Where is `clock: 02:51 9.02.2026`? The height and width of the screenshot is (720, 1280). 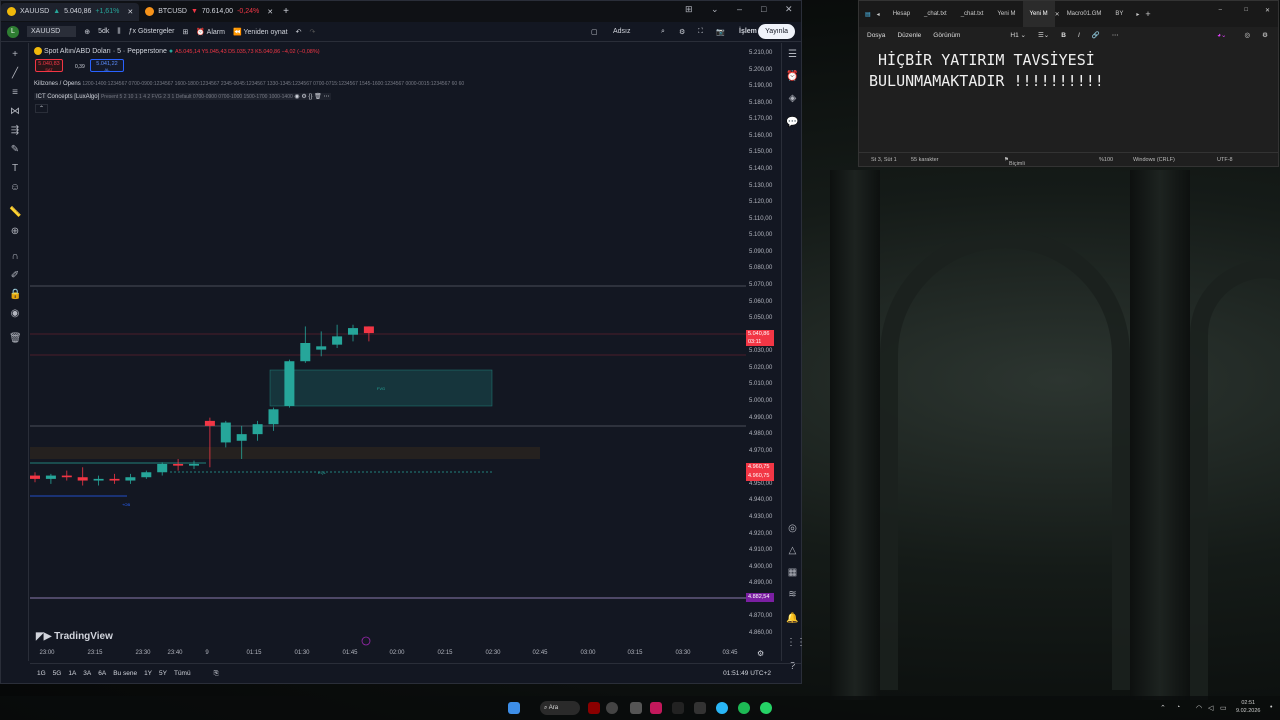
clock: 02:51 9.02.2026 is located at coordinates (1248, 707).